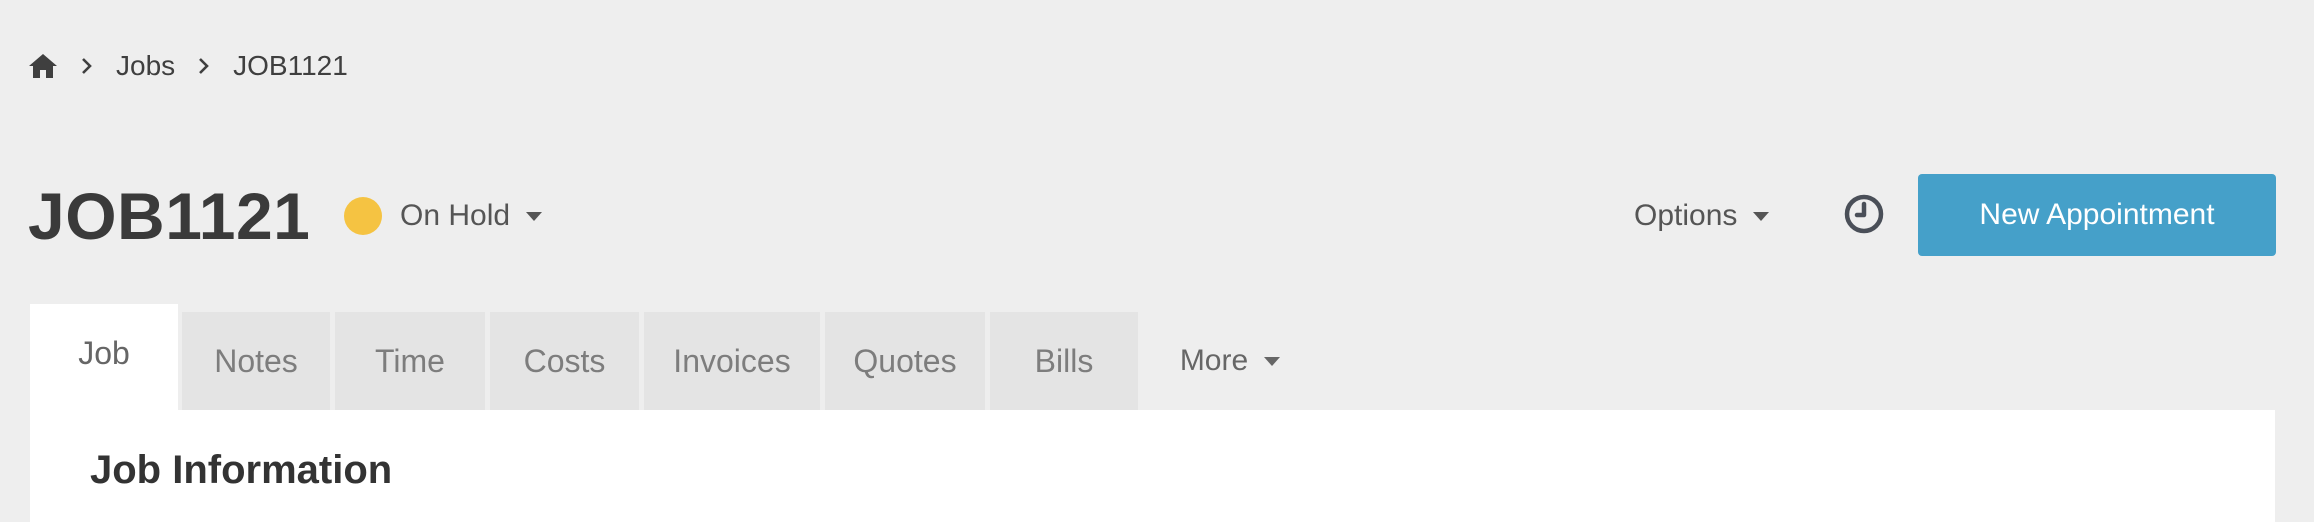 This screenshot has height=522, width=2314. What do you see at coordinates (256, 361) in the screenshot?
I see `tab-notes: Notes` at bounding box center [256, 361].